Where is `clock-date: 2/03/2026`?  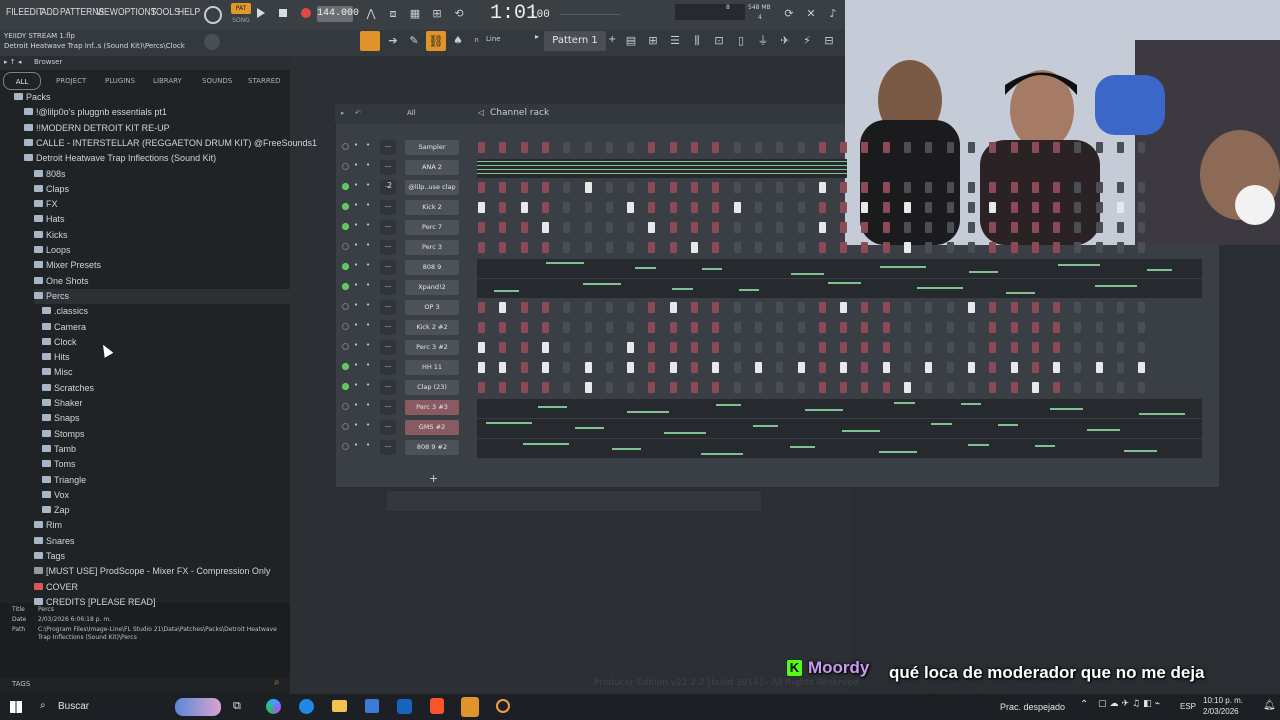 clock-date: 2/03/2026 is located at coordinates (1221, 711).